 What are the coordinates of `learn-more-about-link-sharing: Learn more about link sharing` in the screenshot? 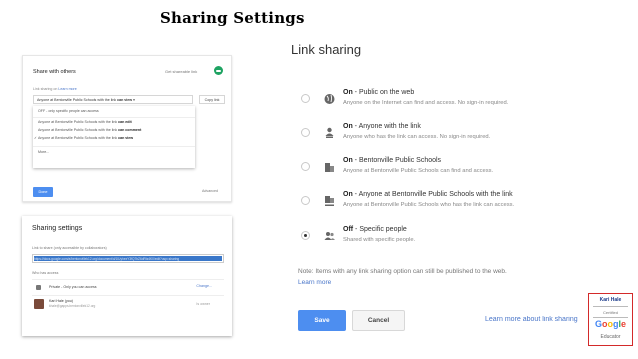 It's located at (536, 319).